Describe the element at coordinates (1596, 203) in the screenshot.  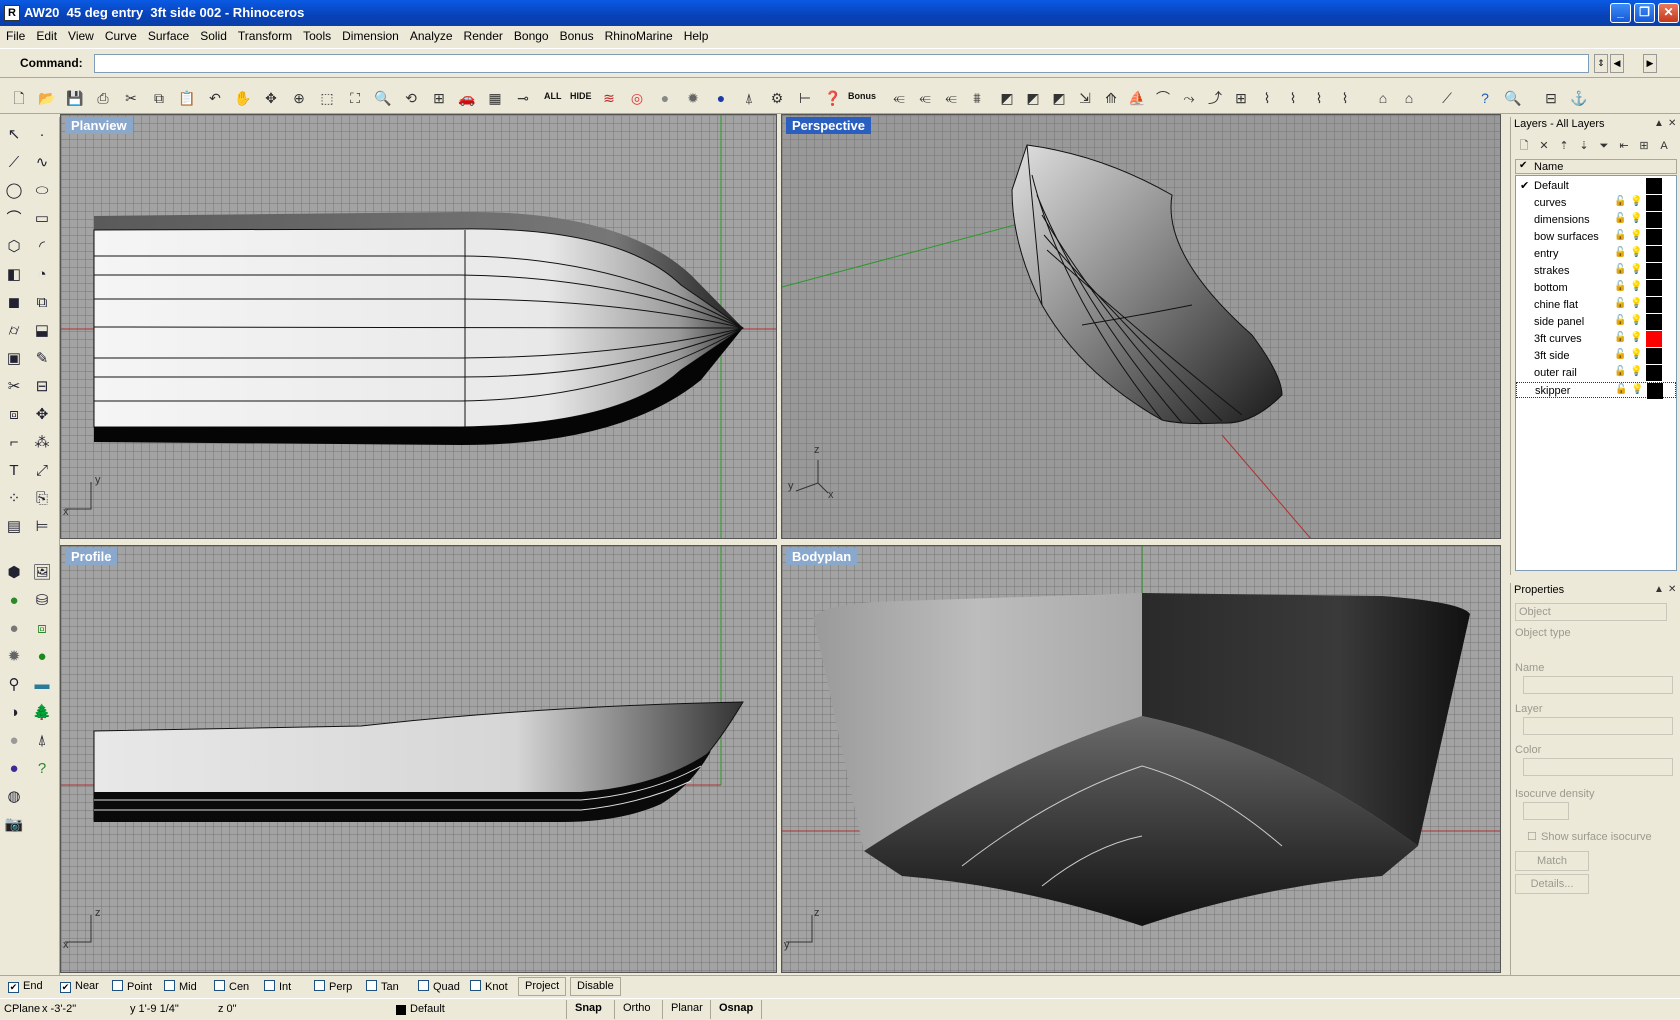
I see `layer-row: curves 🔓 💡` at that location.